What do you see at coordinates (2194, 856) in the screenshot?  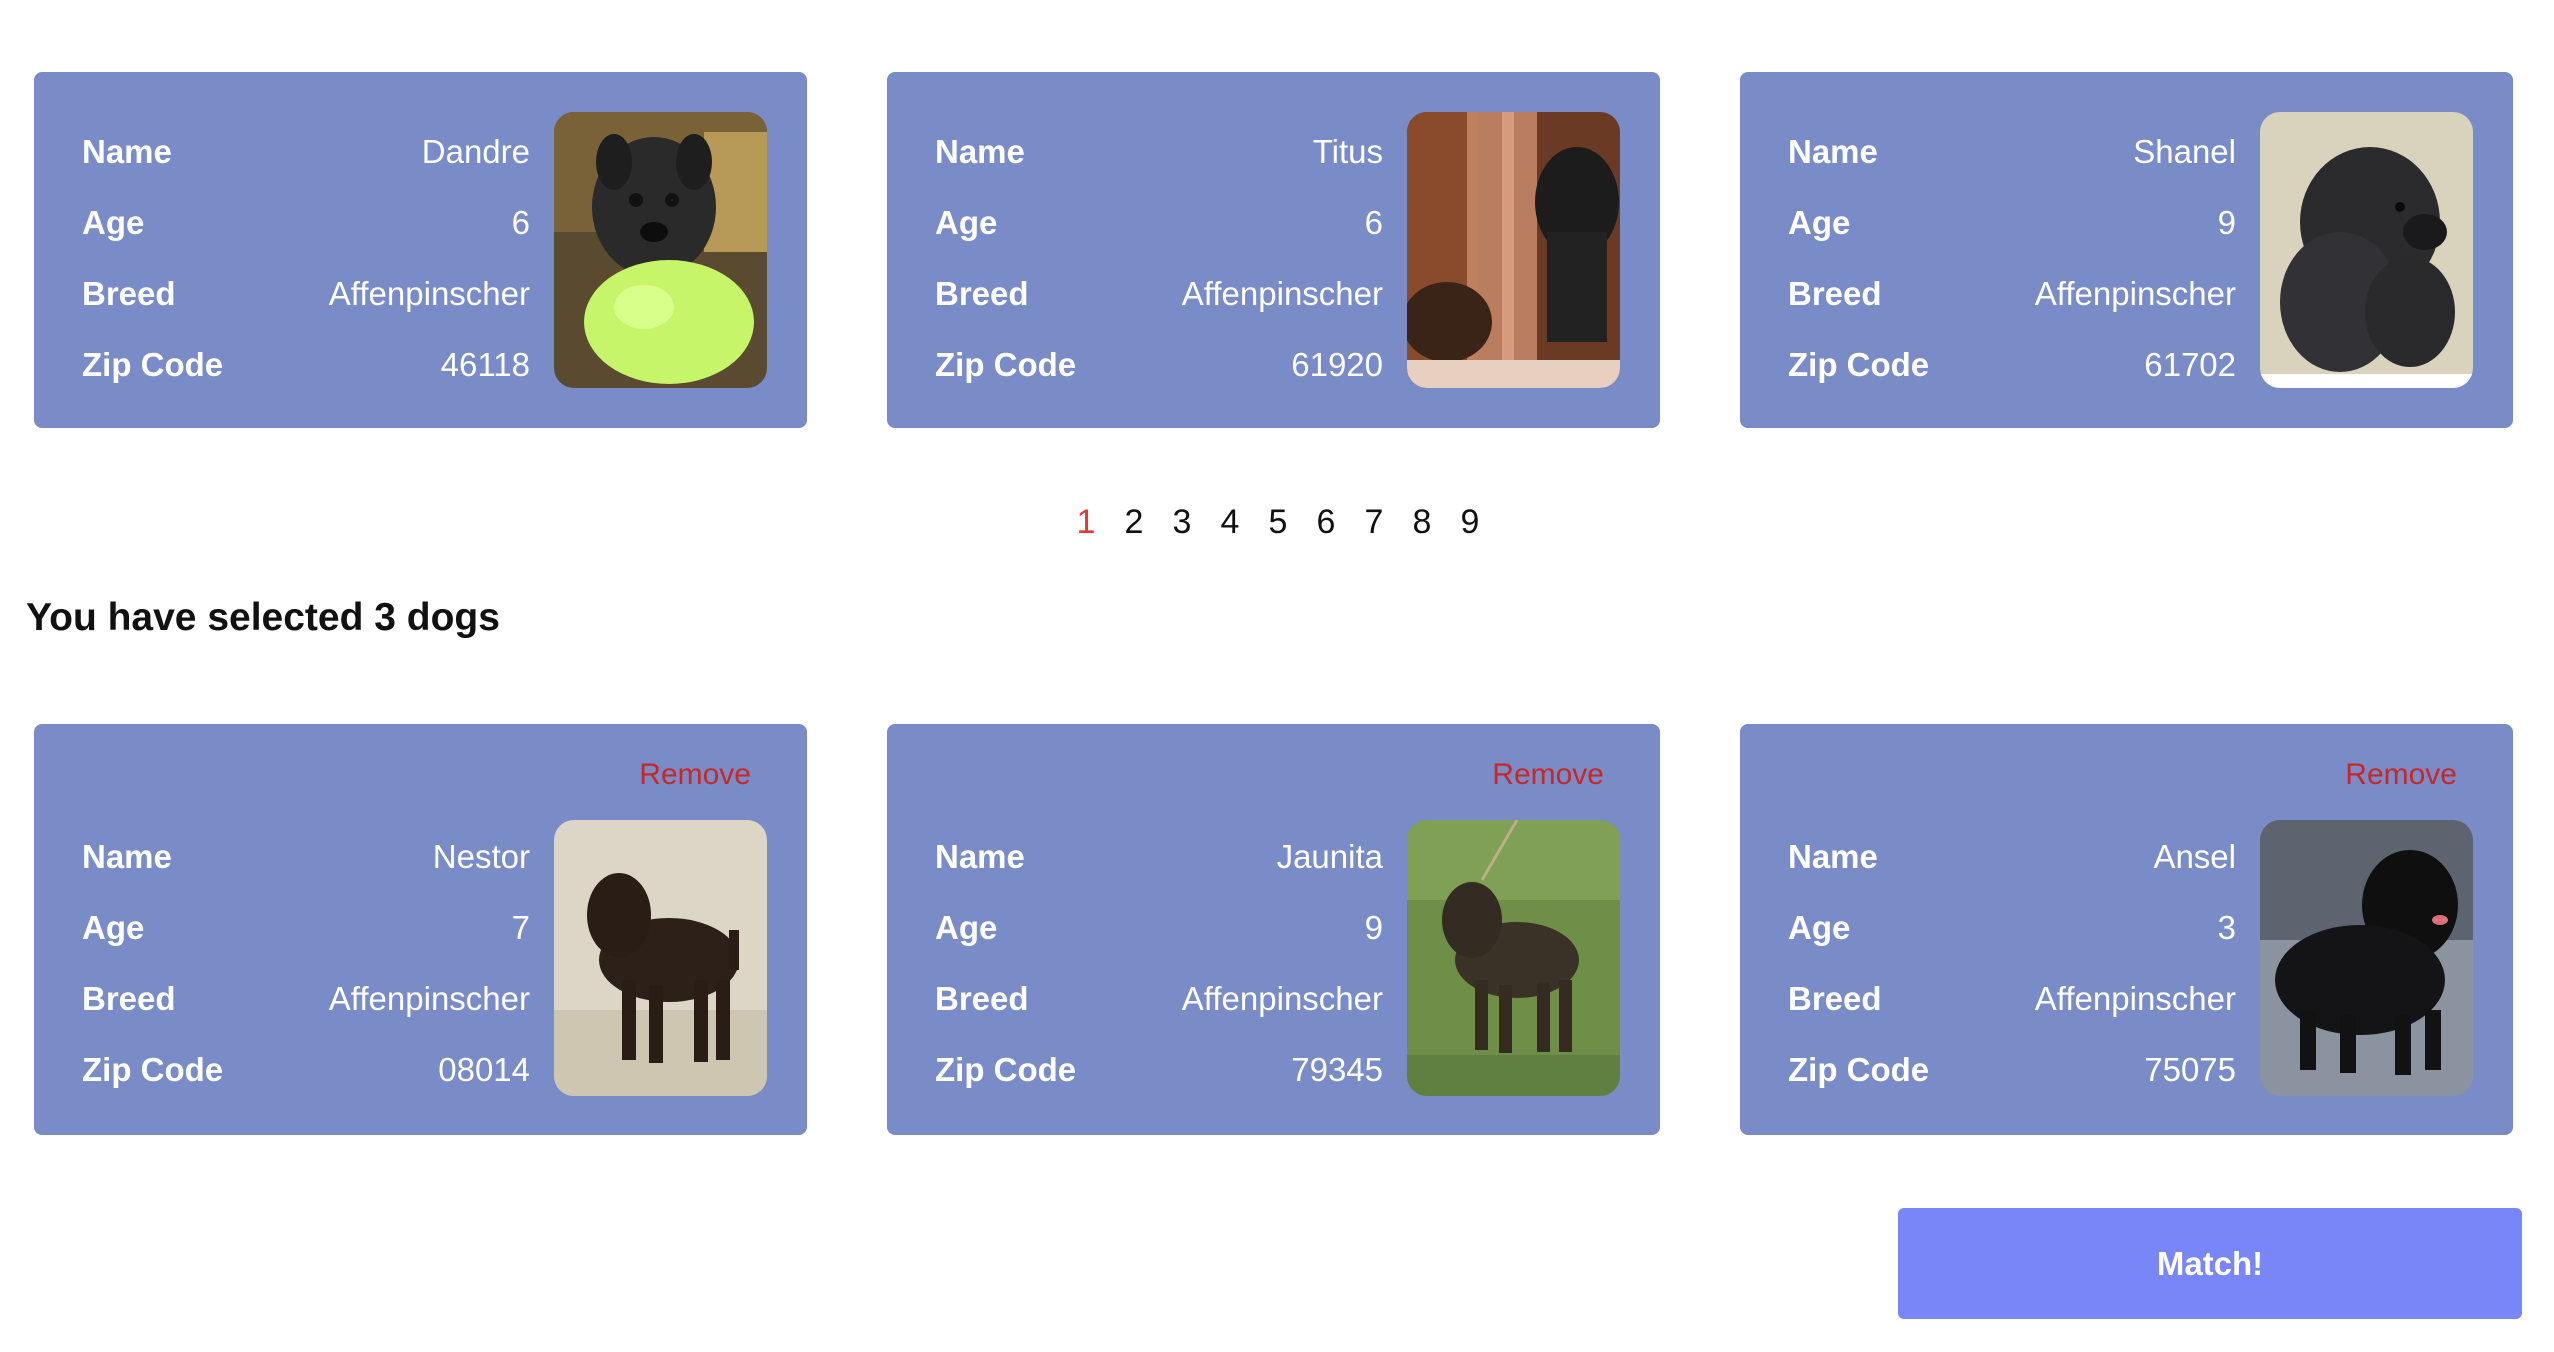 I see `name-value: Ansel` at bounding box center [2194, 856].